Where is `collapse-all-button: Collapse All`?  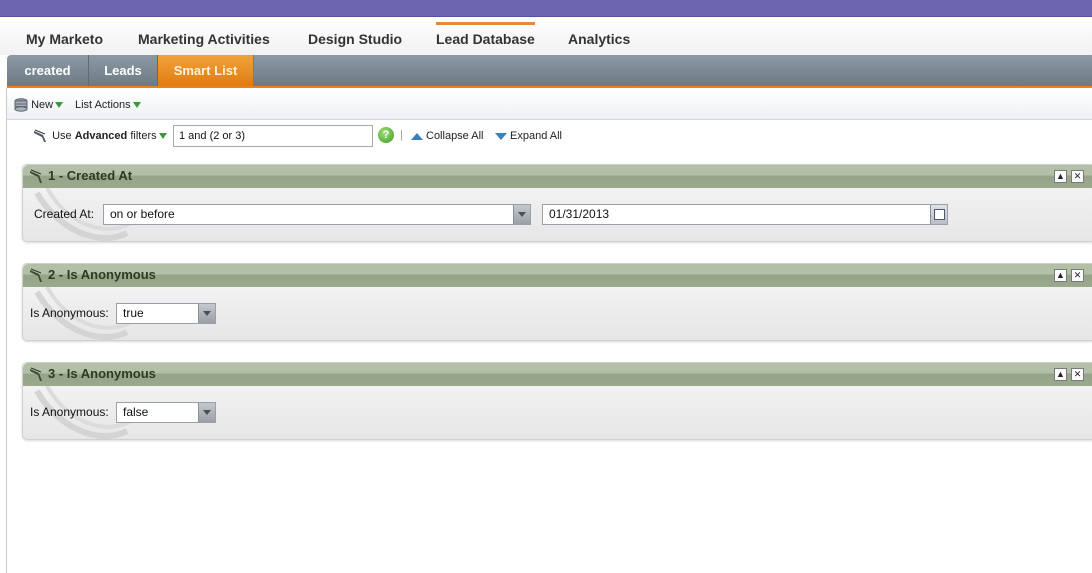
collapse-all-button: Collapse All is located at coordinates (447, 136).